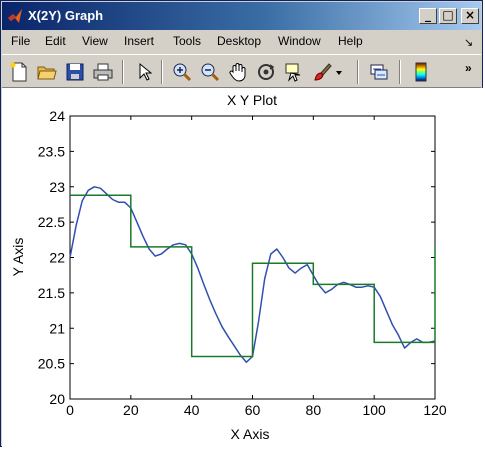 The image size is (485, 452). Describe the element at coordinates (350, 41) in the screenshot. I see `menu-help: Help` at that location.